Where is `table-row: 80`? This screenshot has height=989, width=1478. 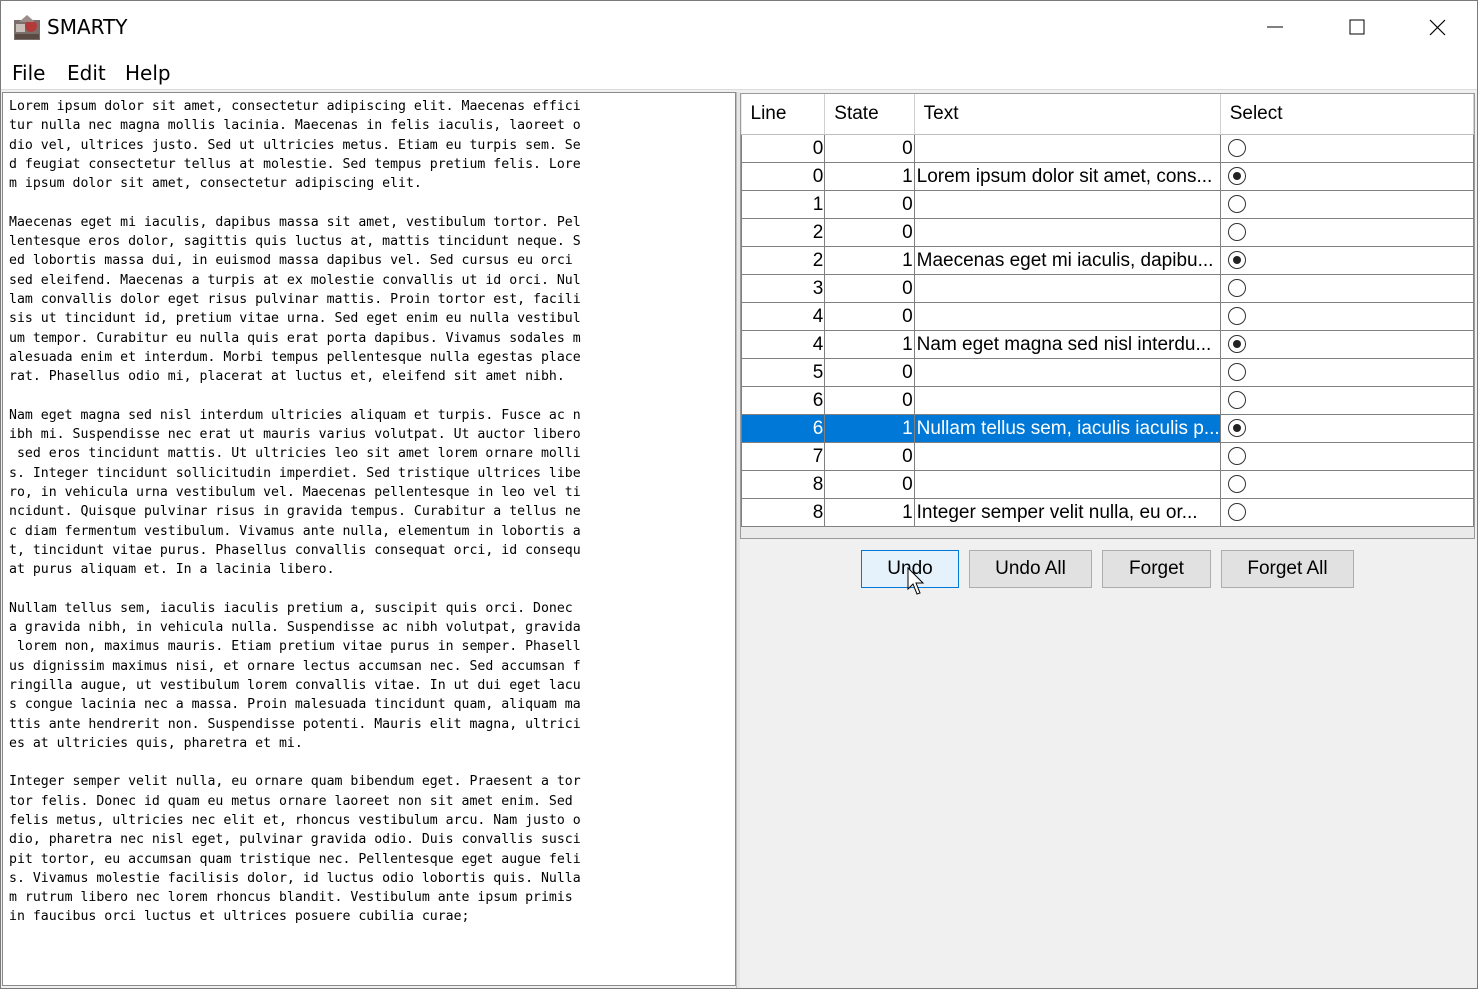 table-row: 80 is located at coordinates (1107, 484).